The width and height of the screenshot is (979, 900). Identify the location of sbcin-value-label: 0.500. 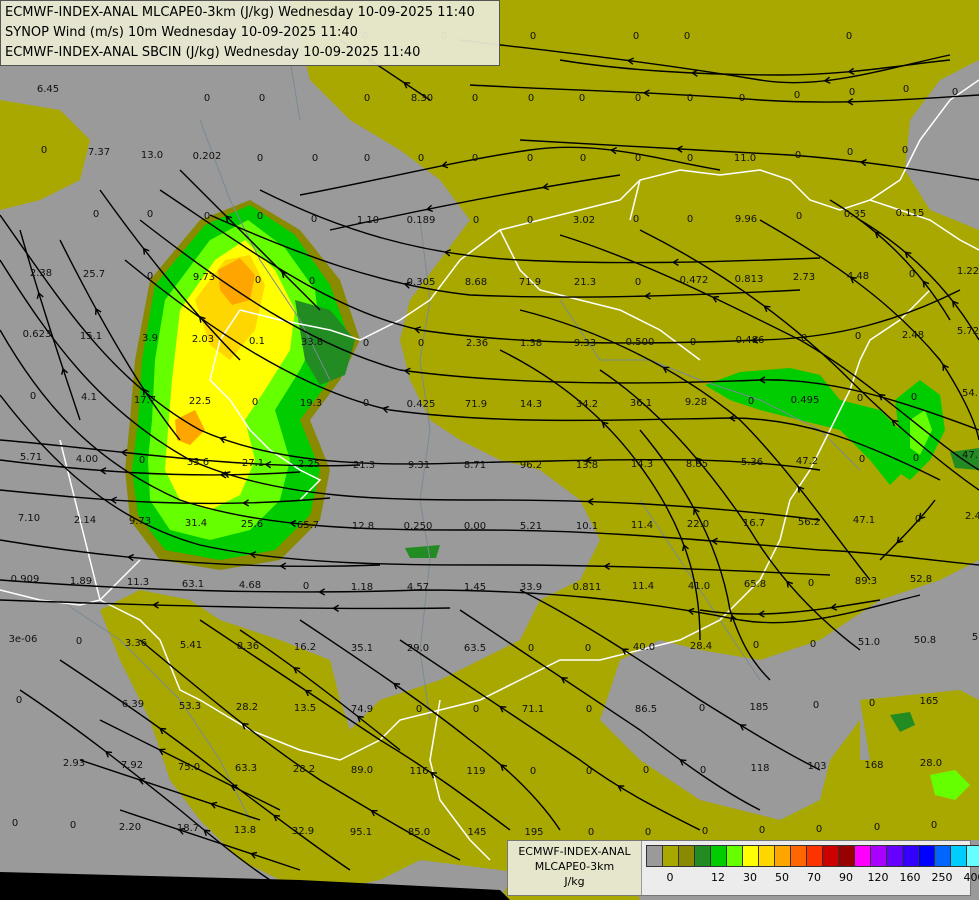
(640, 342).